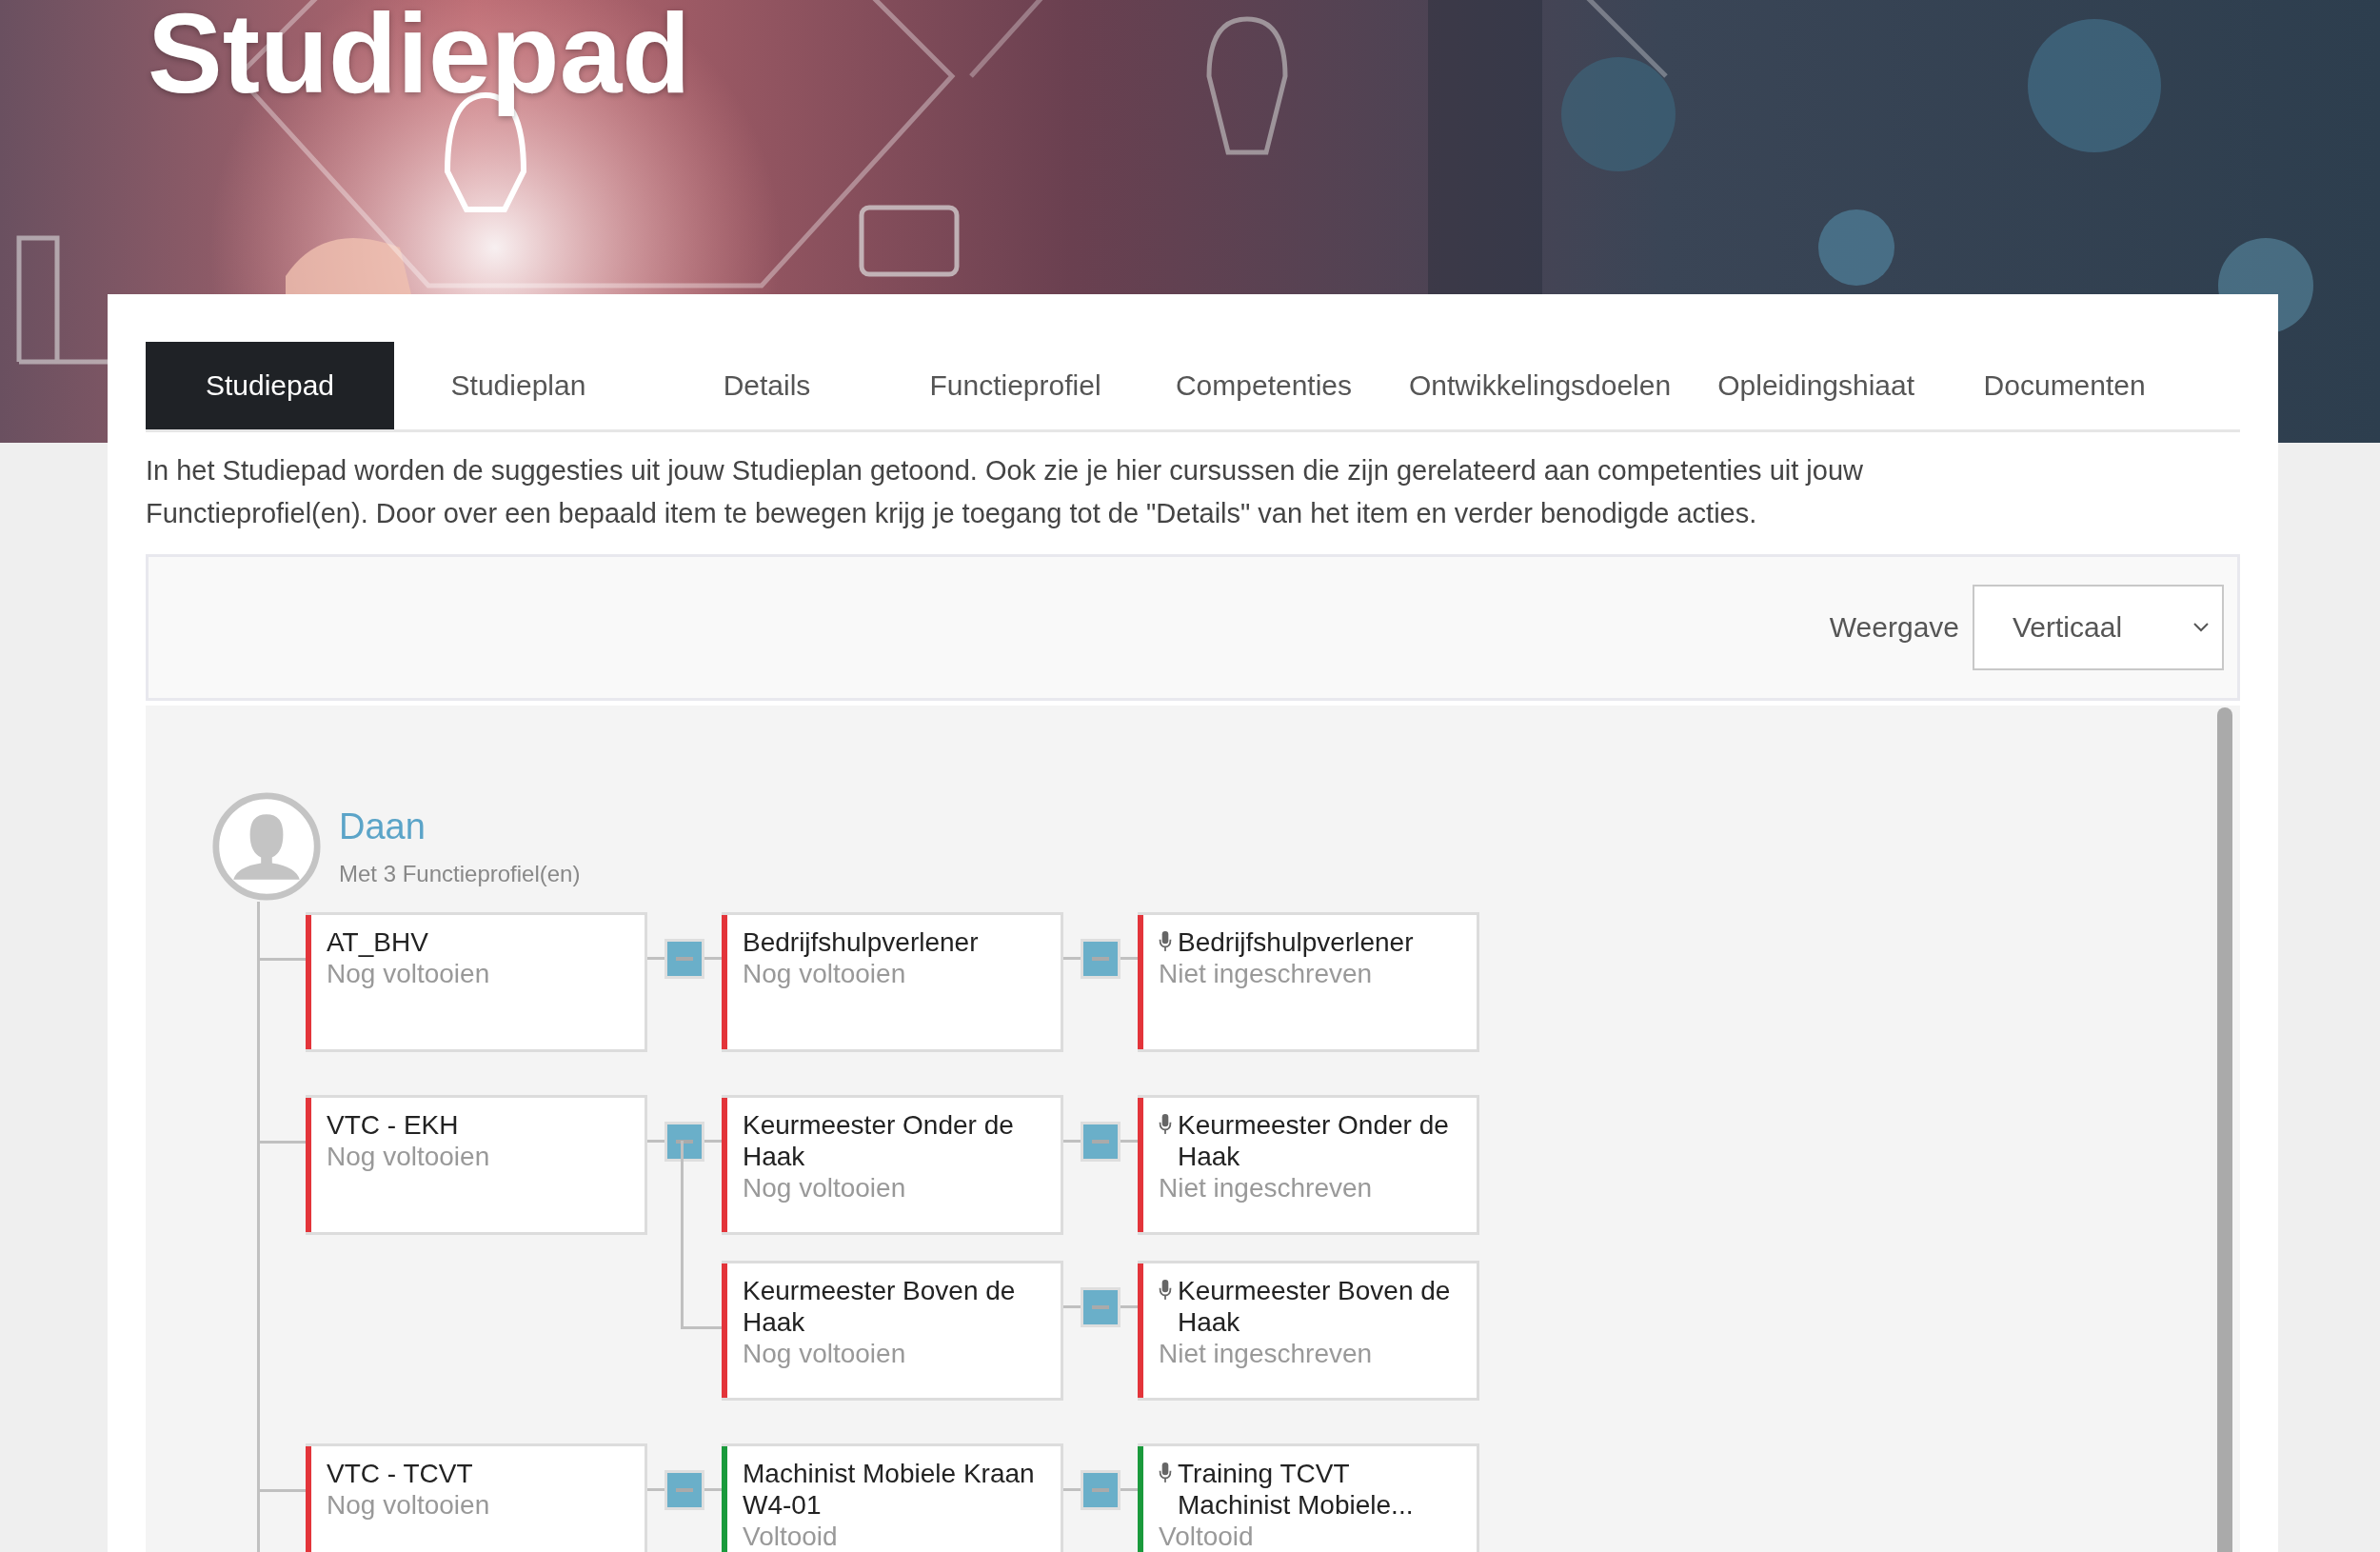  I want to click on course-card: Keurmeester Boven de Haak Nog voltooien, so click(892, 1331).